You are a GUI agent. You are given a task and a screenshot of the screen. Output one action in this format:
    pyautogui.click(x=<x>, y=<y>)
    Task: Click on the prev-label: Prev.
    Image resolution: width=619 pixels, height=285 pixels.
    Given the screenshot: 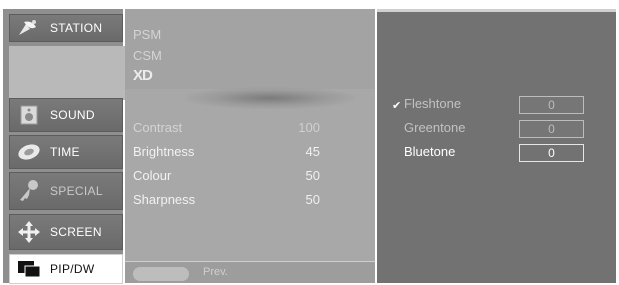 What is the action you would take?
    pyautogui.click(x=215, y=272)
    